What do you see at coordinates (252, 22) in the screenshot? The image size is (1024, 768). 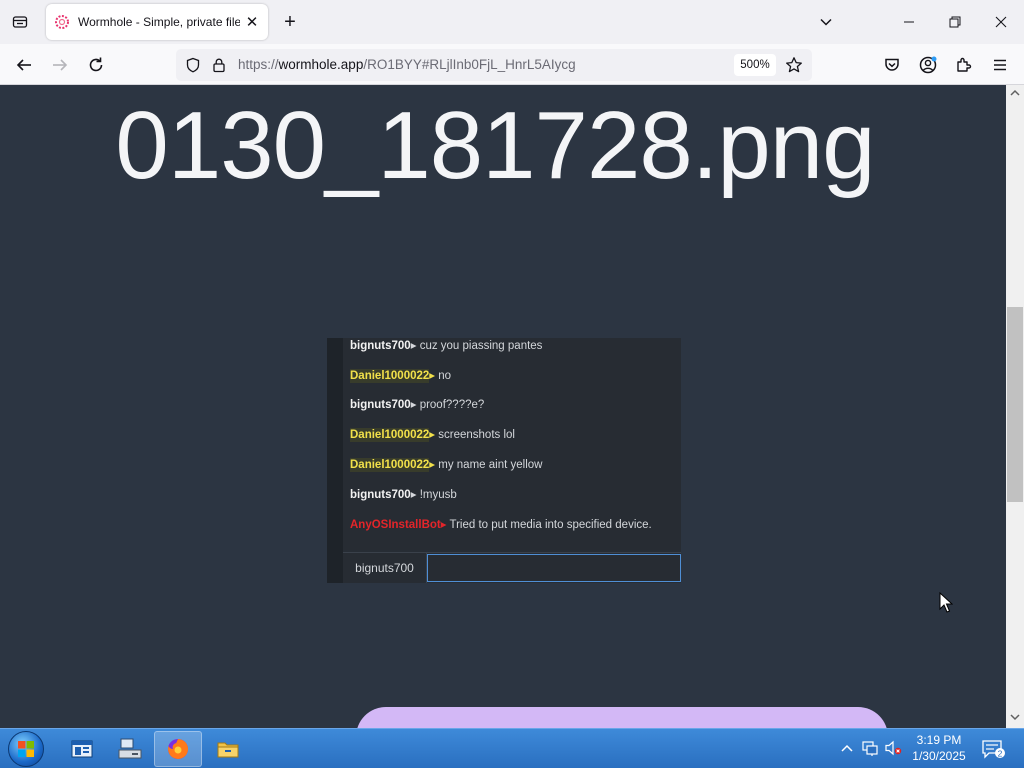 I see `close-tab-icon: ✕` at bounding box center [252, 22].